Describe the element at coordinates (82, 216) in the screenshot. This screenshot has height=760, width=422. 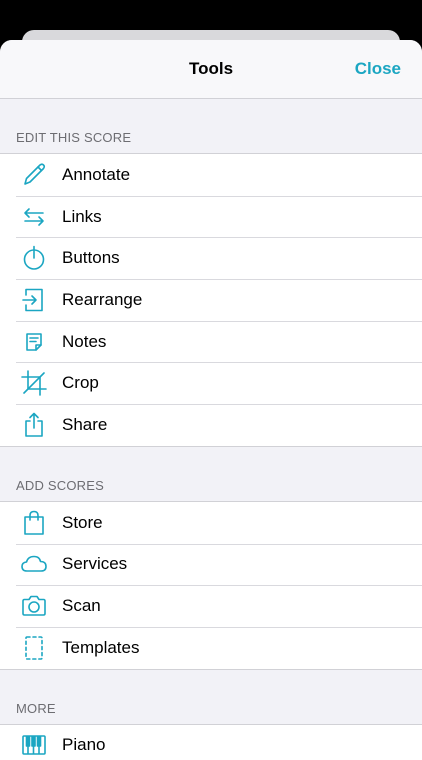
I see `links-label: Links` at that location.